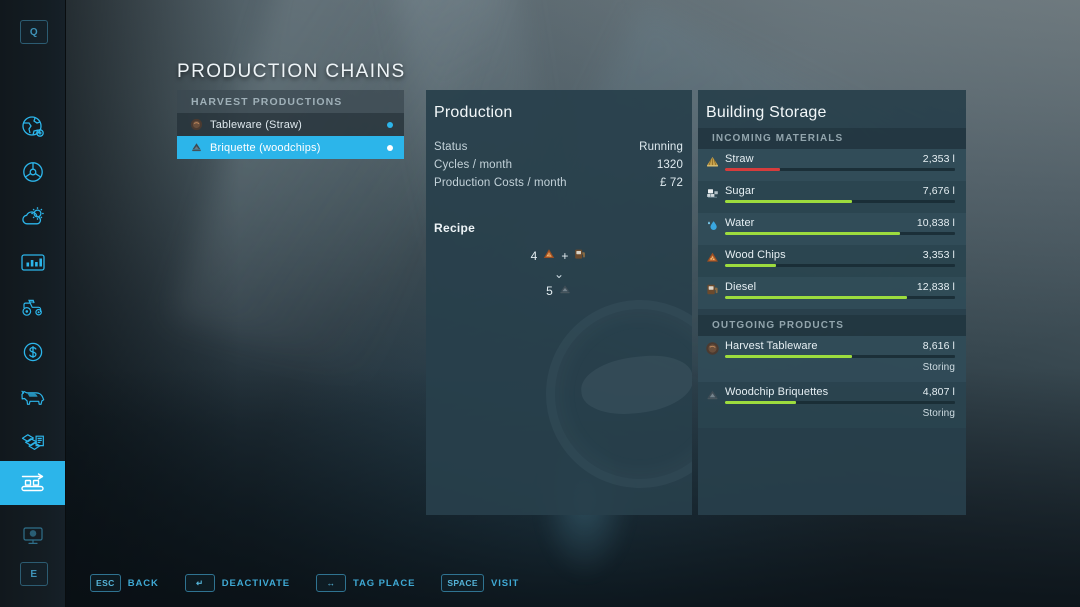 This screenshot has width=1080, height=607. I want to click on storage-item-name: Sugar, so click(740, 191).